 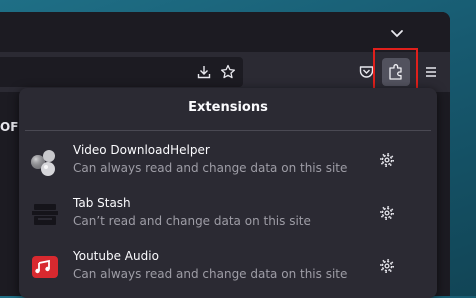 What do you see at coordinates (102, 203) in the screenshot?
I see `extension-name: Tab Stash` at bounding box center [102, 203].